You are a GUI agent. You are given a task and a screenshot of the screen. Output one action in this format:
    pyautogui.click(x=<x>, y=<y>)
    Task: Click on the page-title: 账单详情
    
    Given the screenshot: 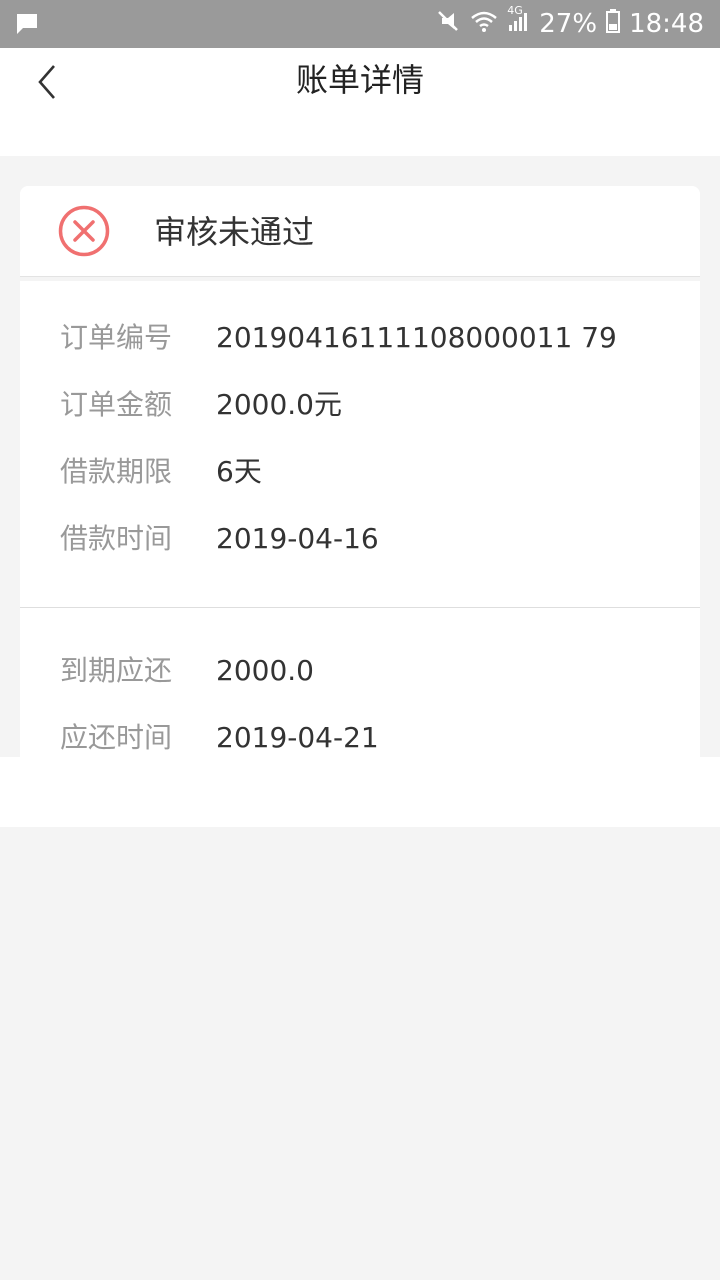 What is the action you would take?
    pyautogui.click(x=359, y=80)
    